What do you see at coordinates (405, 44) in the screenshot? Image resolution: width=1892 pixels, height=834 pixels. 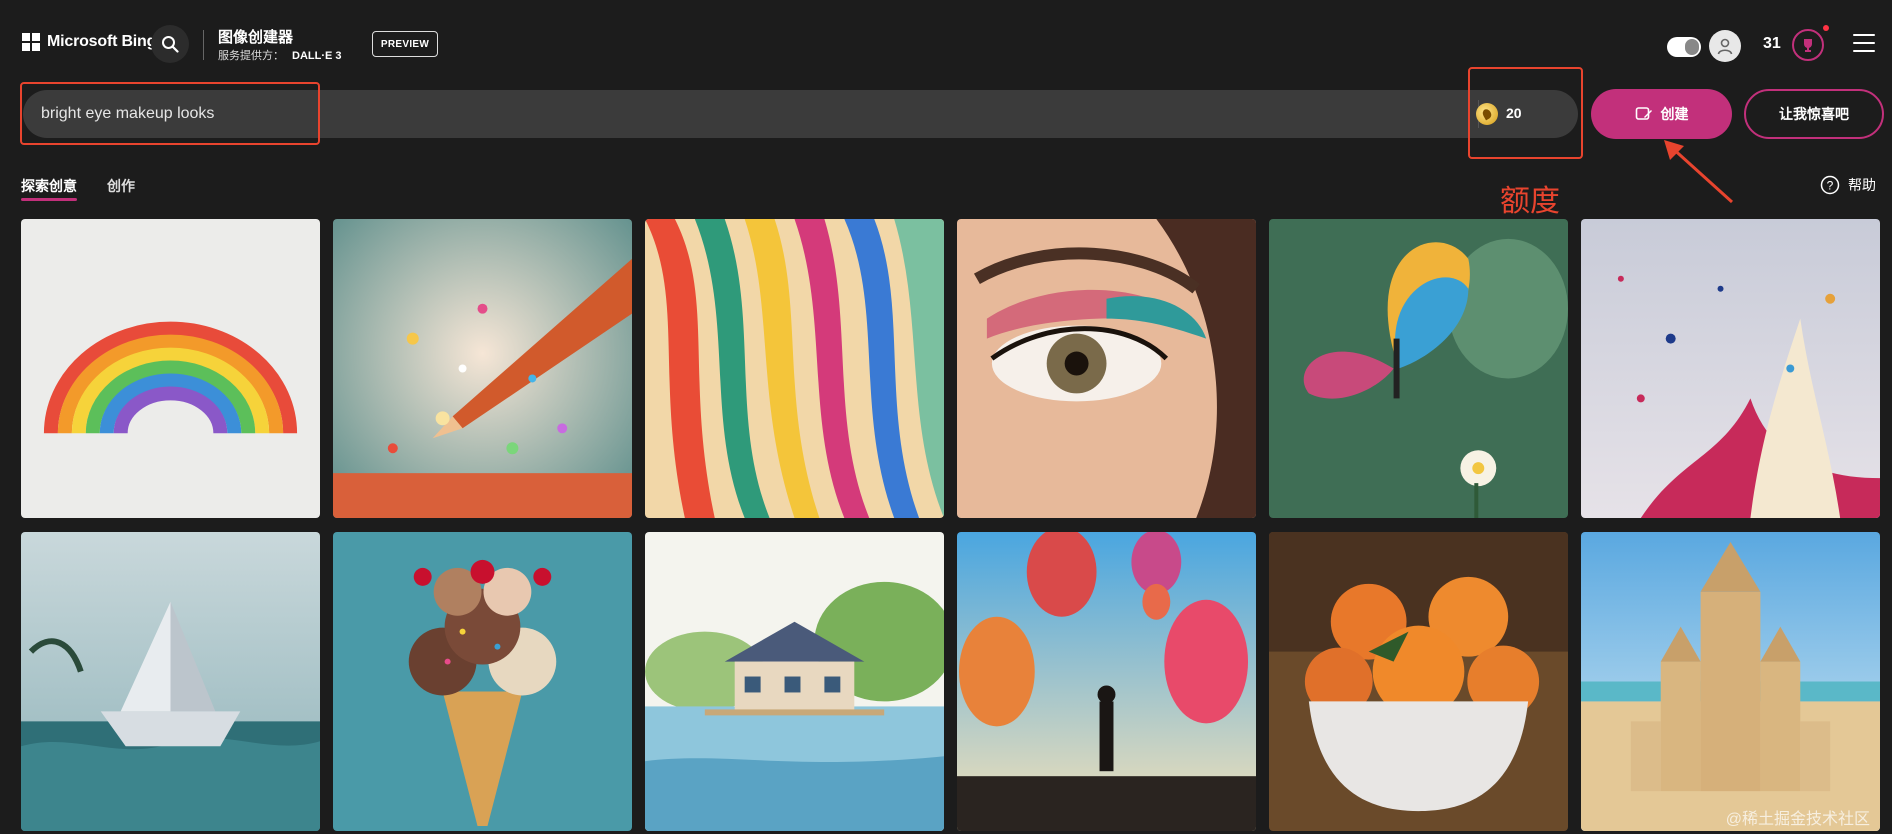 I see `preview-badge: PREVIEW` at bounding box center [405, 44].